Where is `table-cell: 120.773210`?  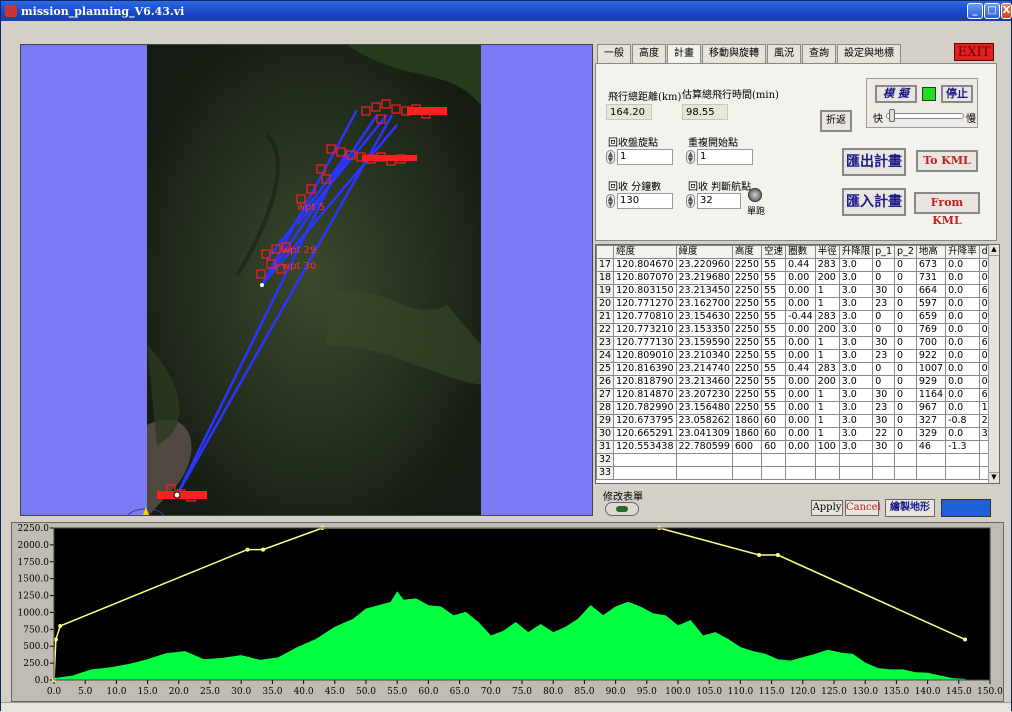 table-cell: 120.773210 is located at coordinates (645, 330).